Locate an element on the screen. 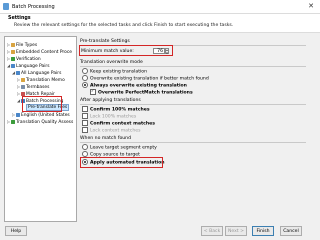 The height and width of the screenshot is (240, 320). tree-item-all-language-pairs: ◢ All Language Pairs is located at coordinates (36, 73).